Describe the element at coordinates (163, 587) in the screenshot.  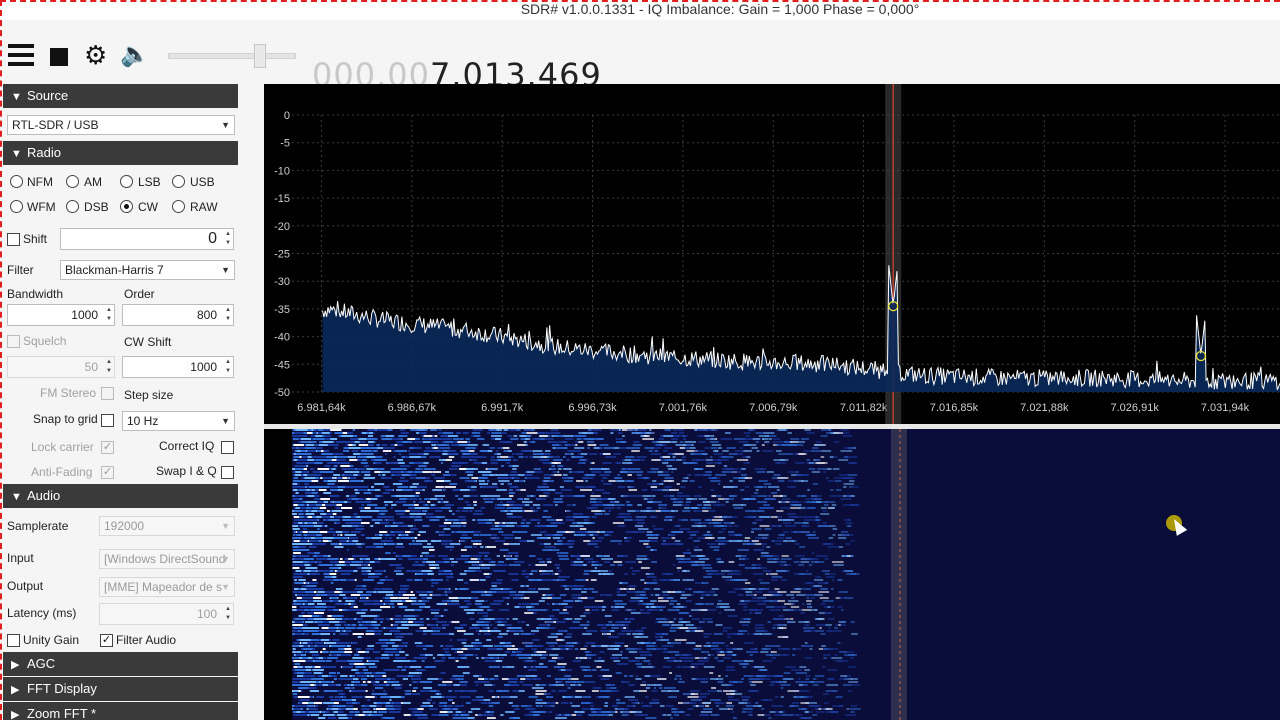
I see `select-value: [MME] Mapeador de s` at that location.